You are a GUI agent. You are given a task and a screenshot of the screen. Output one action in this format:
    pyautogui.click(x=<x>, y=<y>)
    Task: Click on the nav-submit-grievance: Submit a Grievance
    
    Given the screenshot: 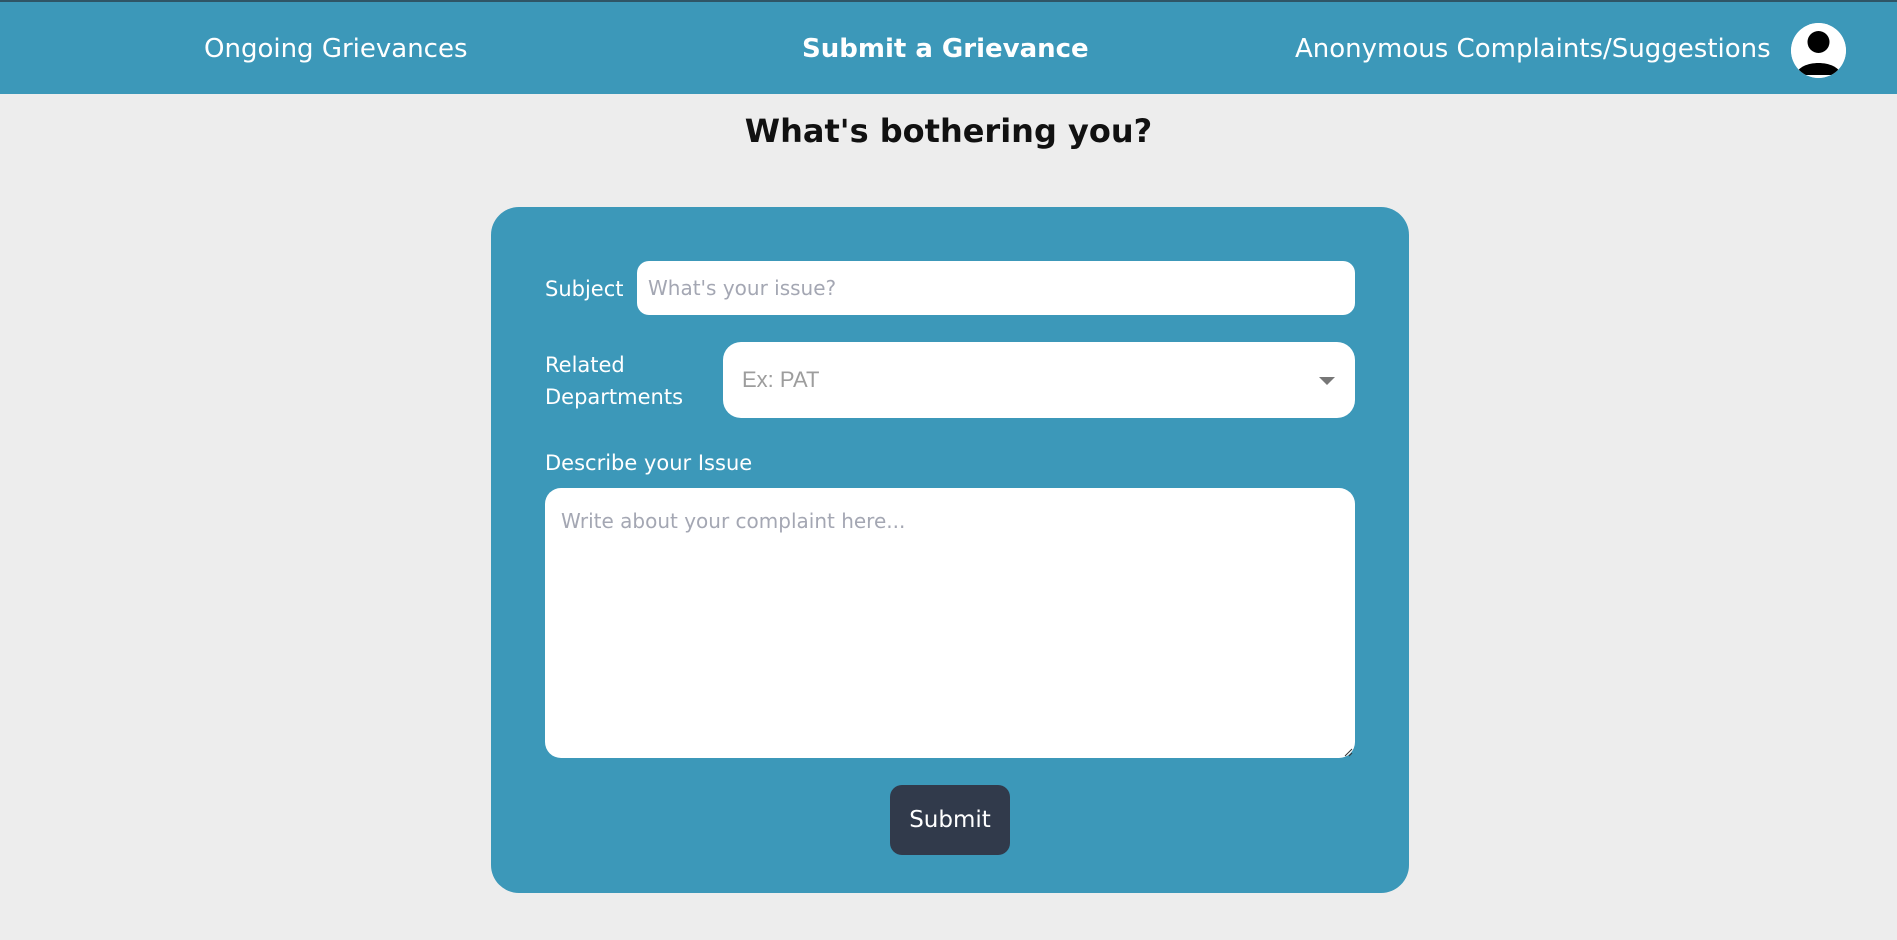 What is the action you would take?
    pyautogui.click(x=945, y=49)
    